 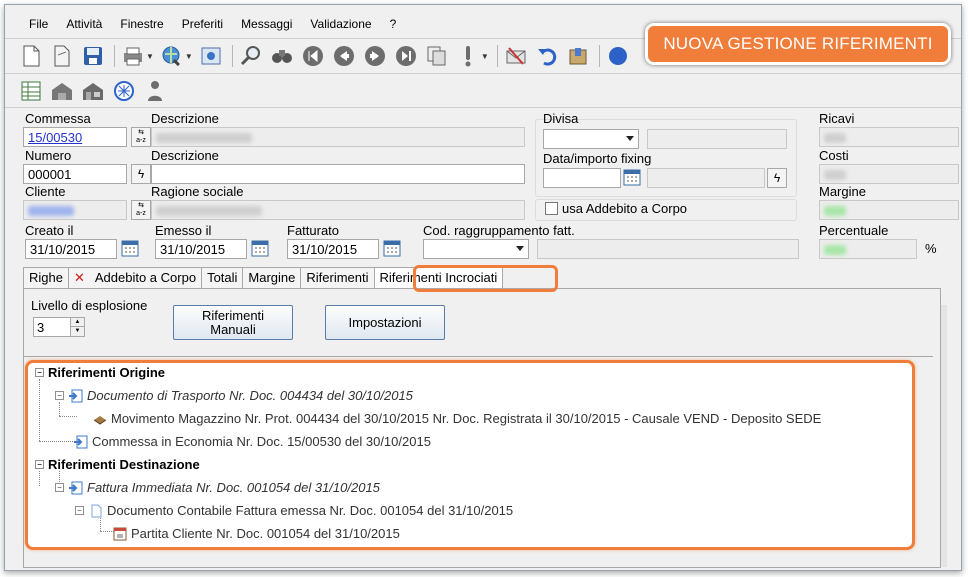 What do you see at coordinates (202, 24) in the screenshot?
I see `menu-preferiti: Preferiti` at bounding box center [202, 24].